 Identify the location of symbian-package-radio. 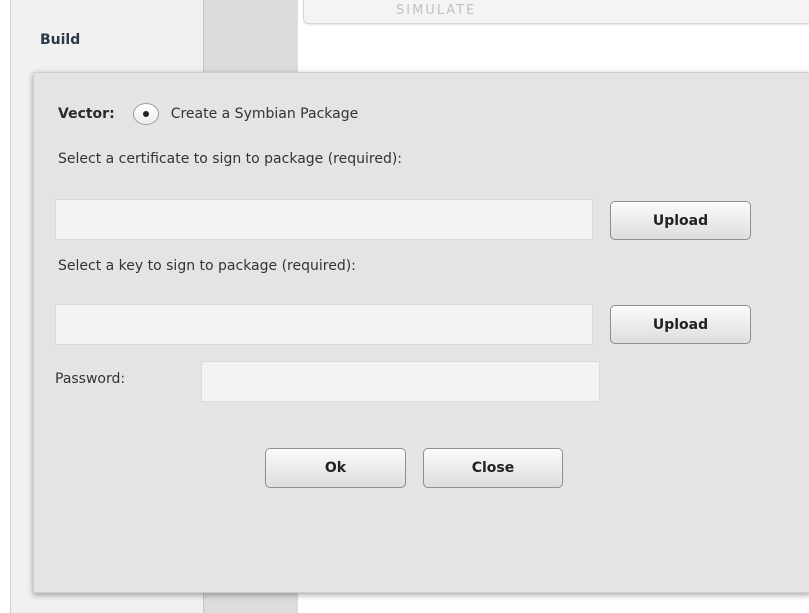
(145, 114).